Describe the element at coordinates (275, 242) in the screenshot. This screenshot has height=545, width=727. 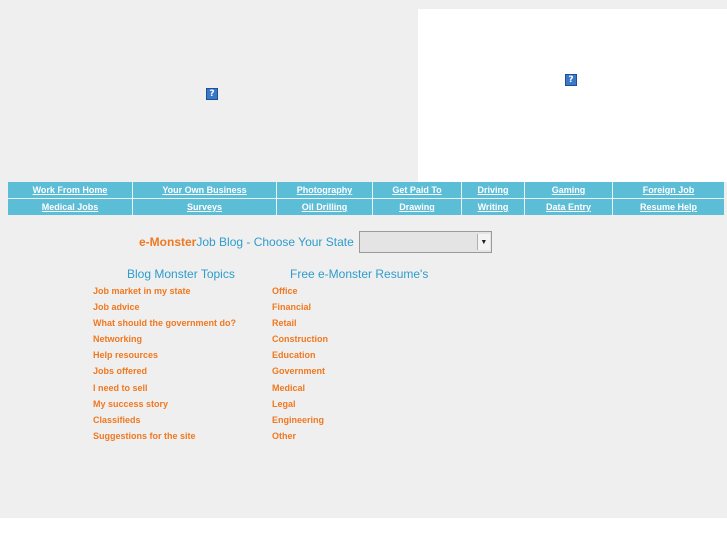
I see `state-chooser-label: Job Blog - Choose Your State` at that location.